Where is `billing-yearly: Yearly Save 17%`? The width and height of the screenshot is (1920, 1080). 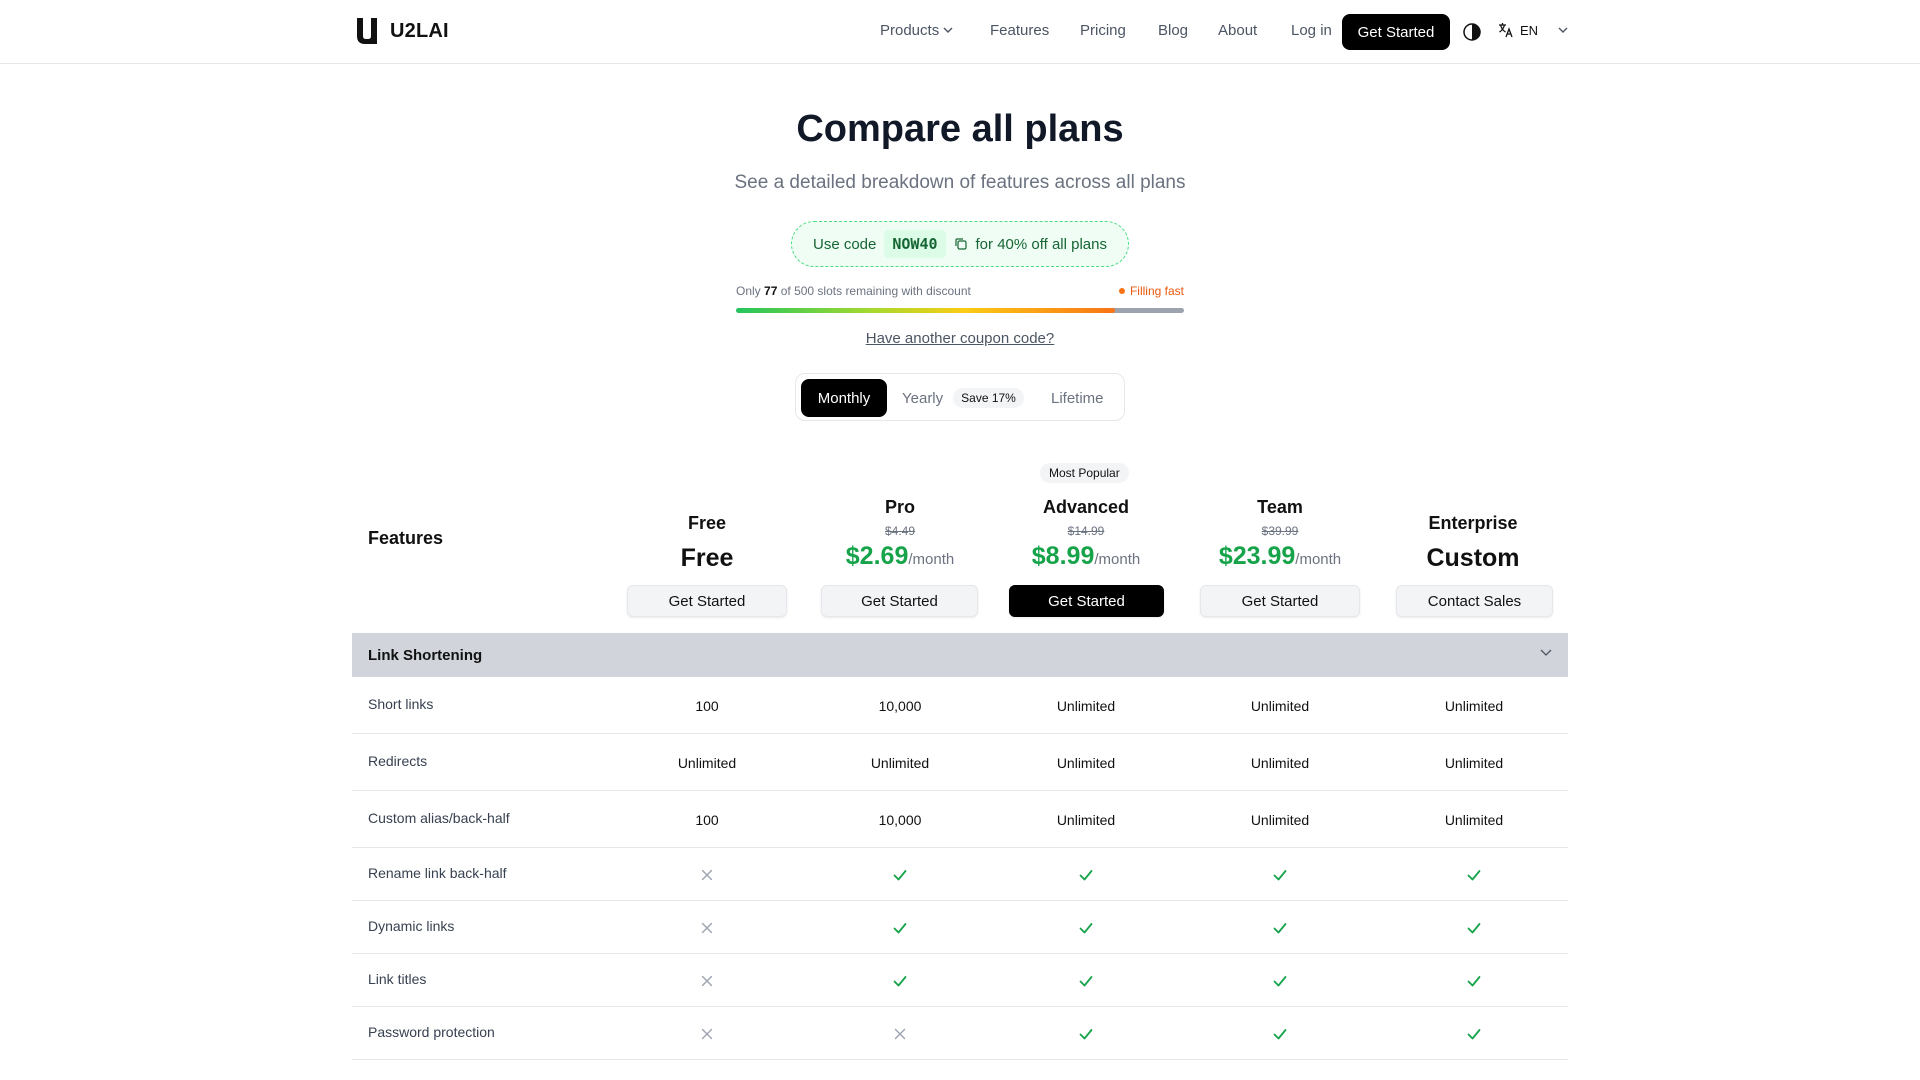 billing-yearly: Yearly Save 17% is located at coordinates (963, 398).